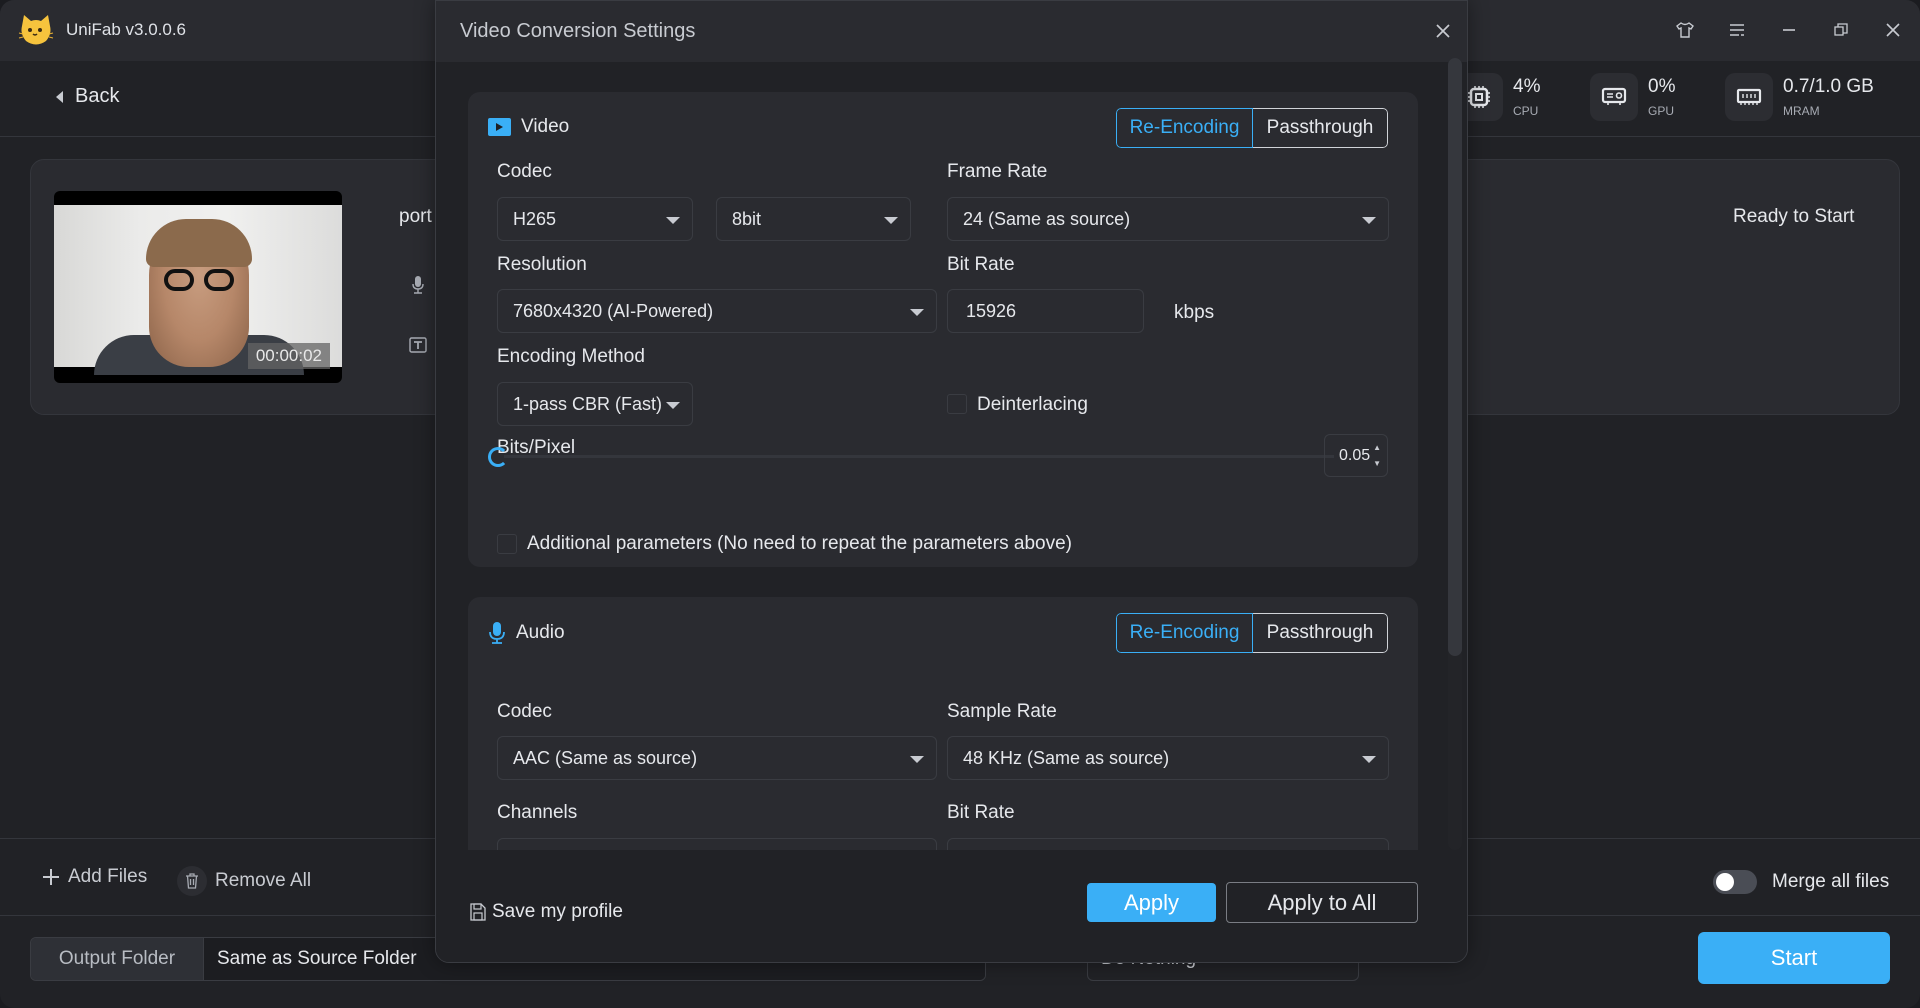 Image resolution: width=1920 pixels, height=1008 pixels. What do you see at coordinates (1661, 111) in the screenshot?
I see `gpu-label: GPU` at bounding box center [1661, 111].